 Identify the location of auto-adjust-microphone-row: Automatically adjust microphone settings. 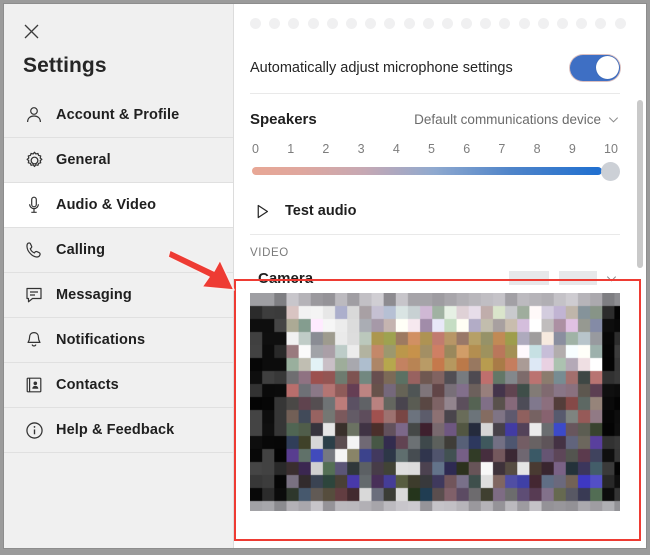
(435, 68).